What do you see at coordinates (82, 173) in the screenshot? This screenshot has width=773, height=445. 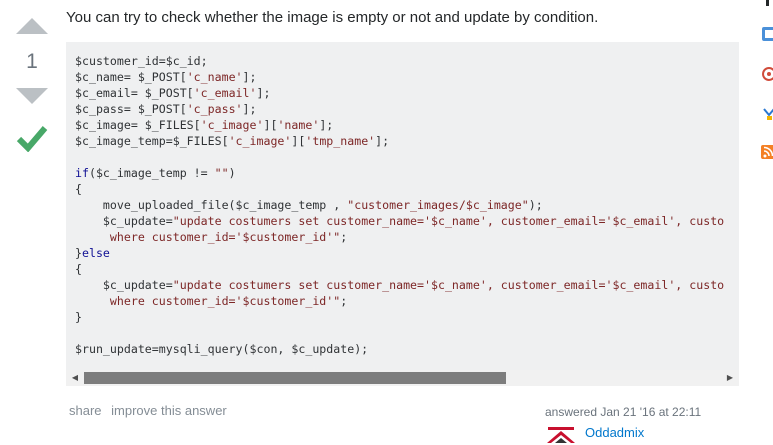 I see `code-token: if` at bounding box center [82, 173].